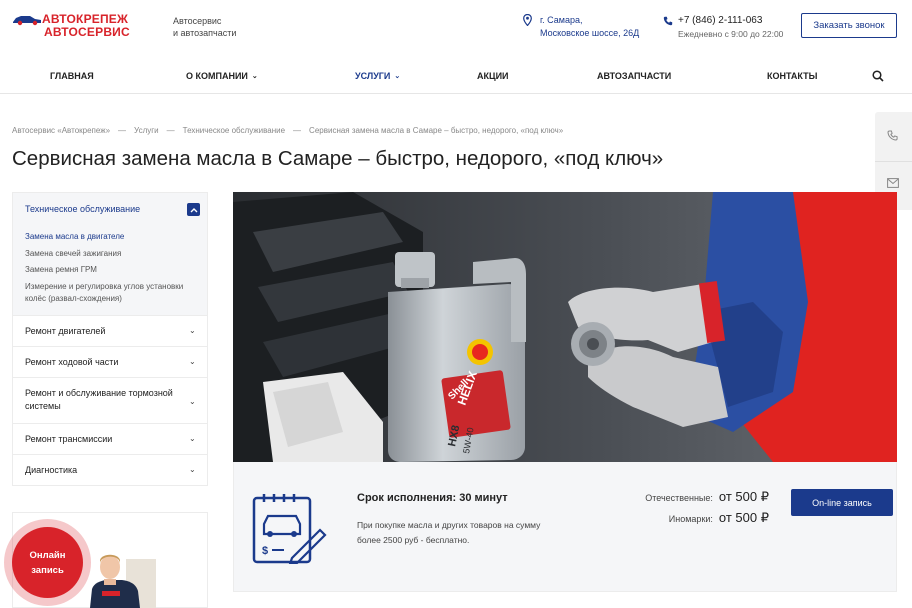 The width and height of the screenshot is (912, 608). I want to click on divider, so click(893, 161).